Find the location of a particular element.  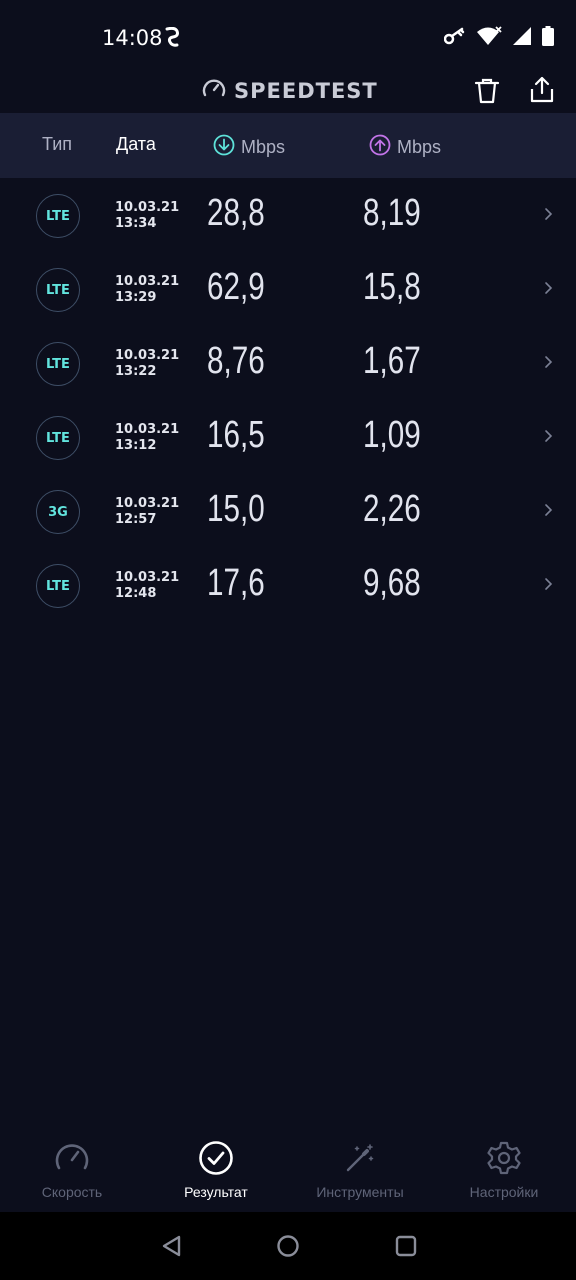

download-value: 62,9 is located at coordinates (236, 287).